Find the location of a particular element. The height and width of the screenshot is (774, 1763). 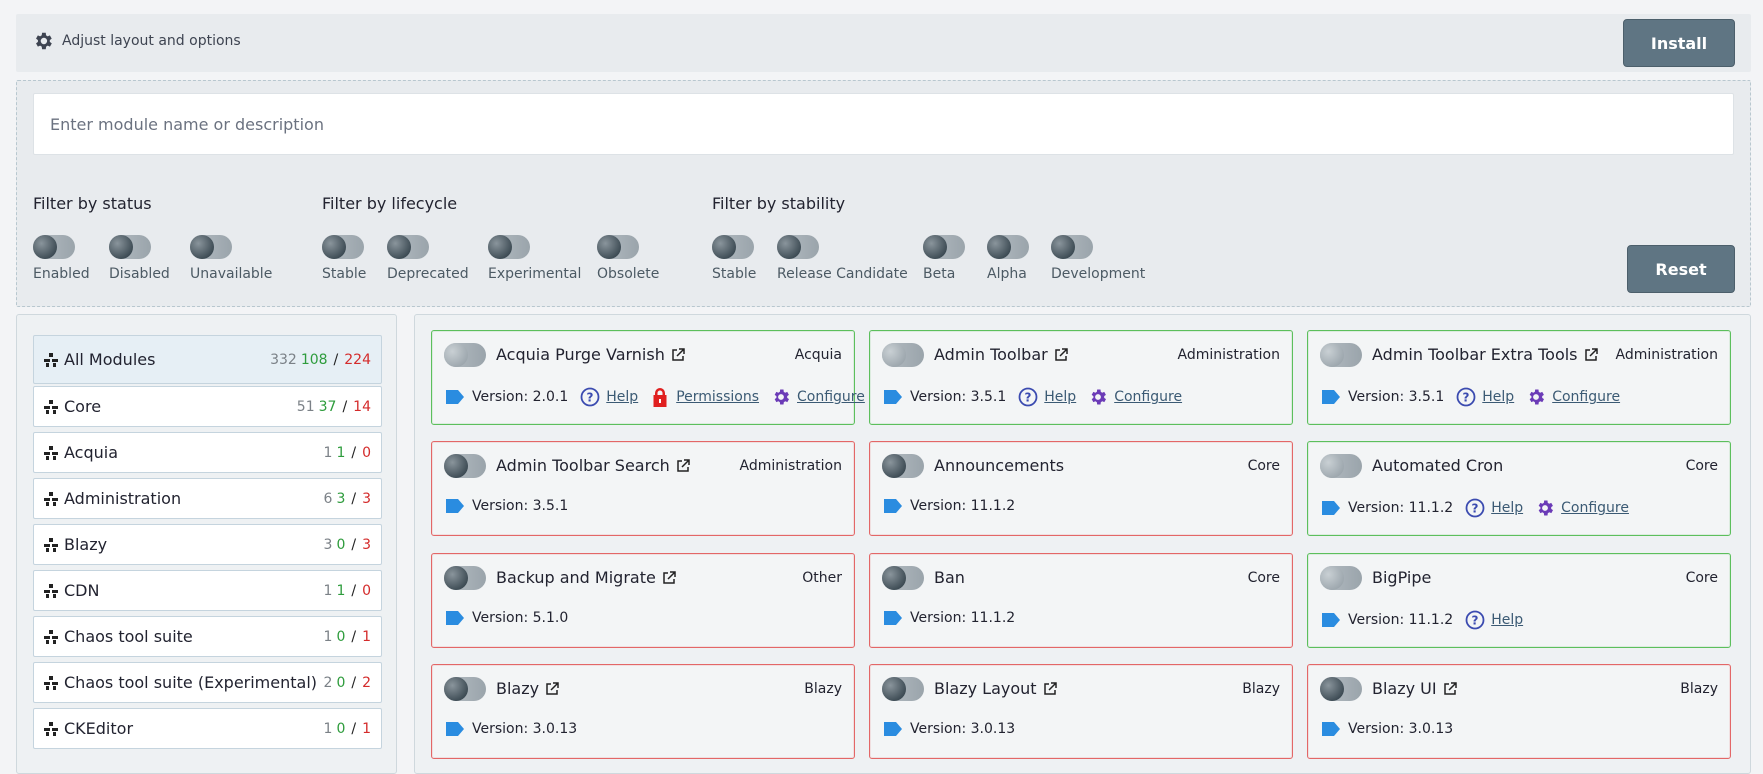

filter-status-disabled: Disabled is located at coordinates (139, 258).